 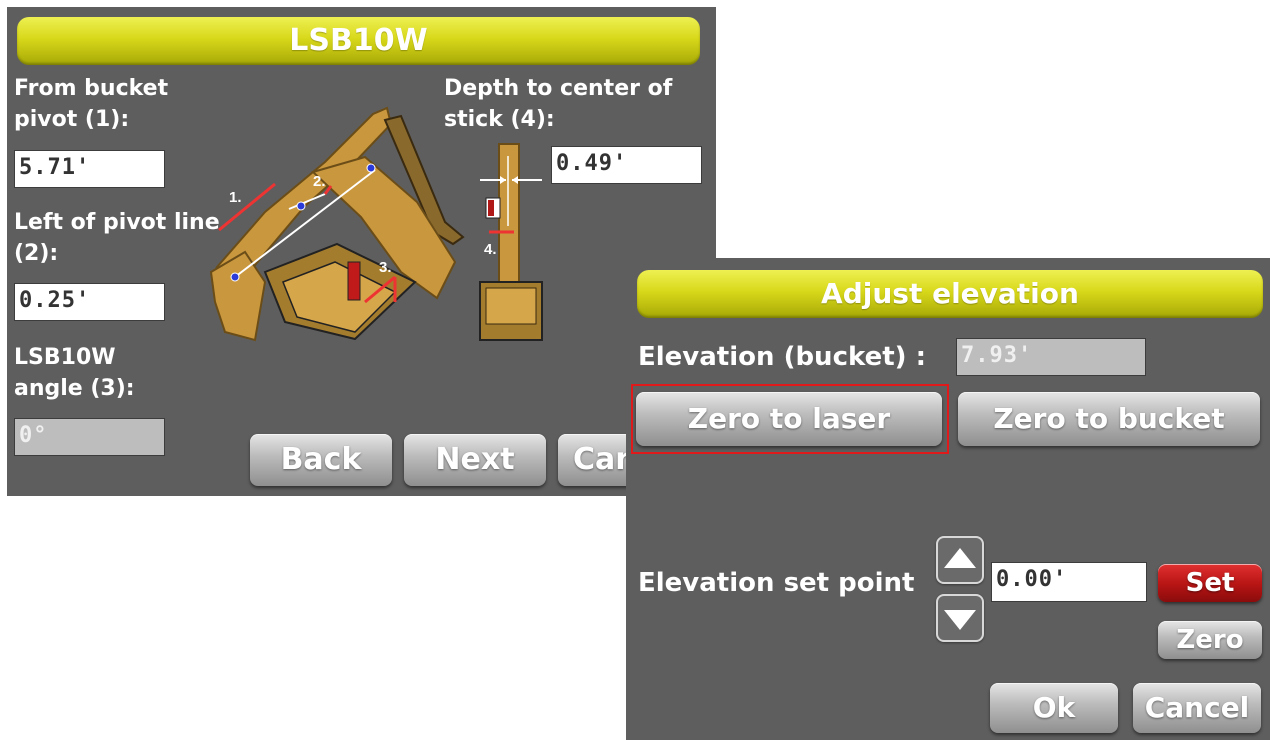 What do you see at coordinates (74, 373) in the screenshot?
I see `angle-label: LSB10W angle (3):` at bounding box center [74, 373].